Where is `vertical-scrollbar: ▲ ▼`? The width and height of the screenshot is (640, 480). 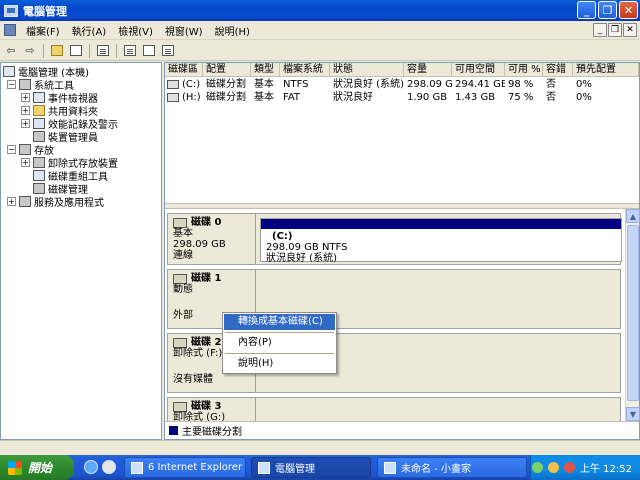 vertical-scrollbar: ▲ ▼ is located at coordinates (632, 315).